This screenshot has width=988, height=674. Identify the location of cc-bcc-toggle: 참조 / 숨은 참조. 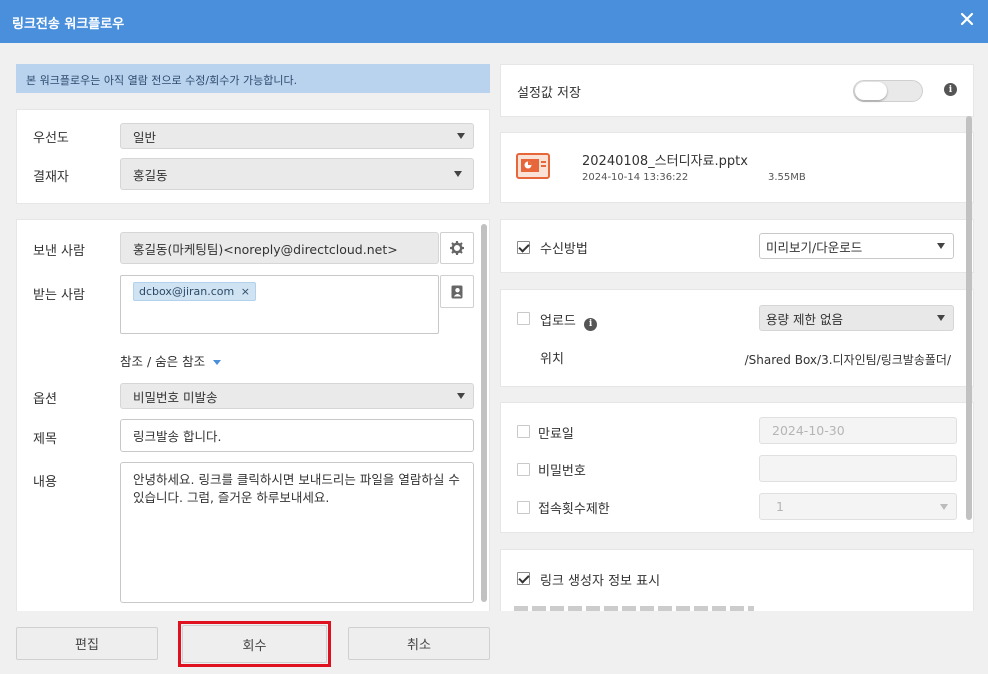
(171, 360).